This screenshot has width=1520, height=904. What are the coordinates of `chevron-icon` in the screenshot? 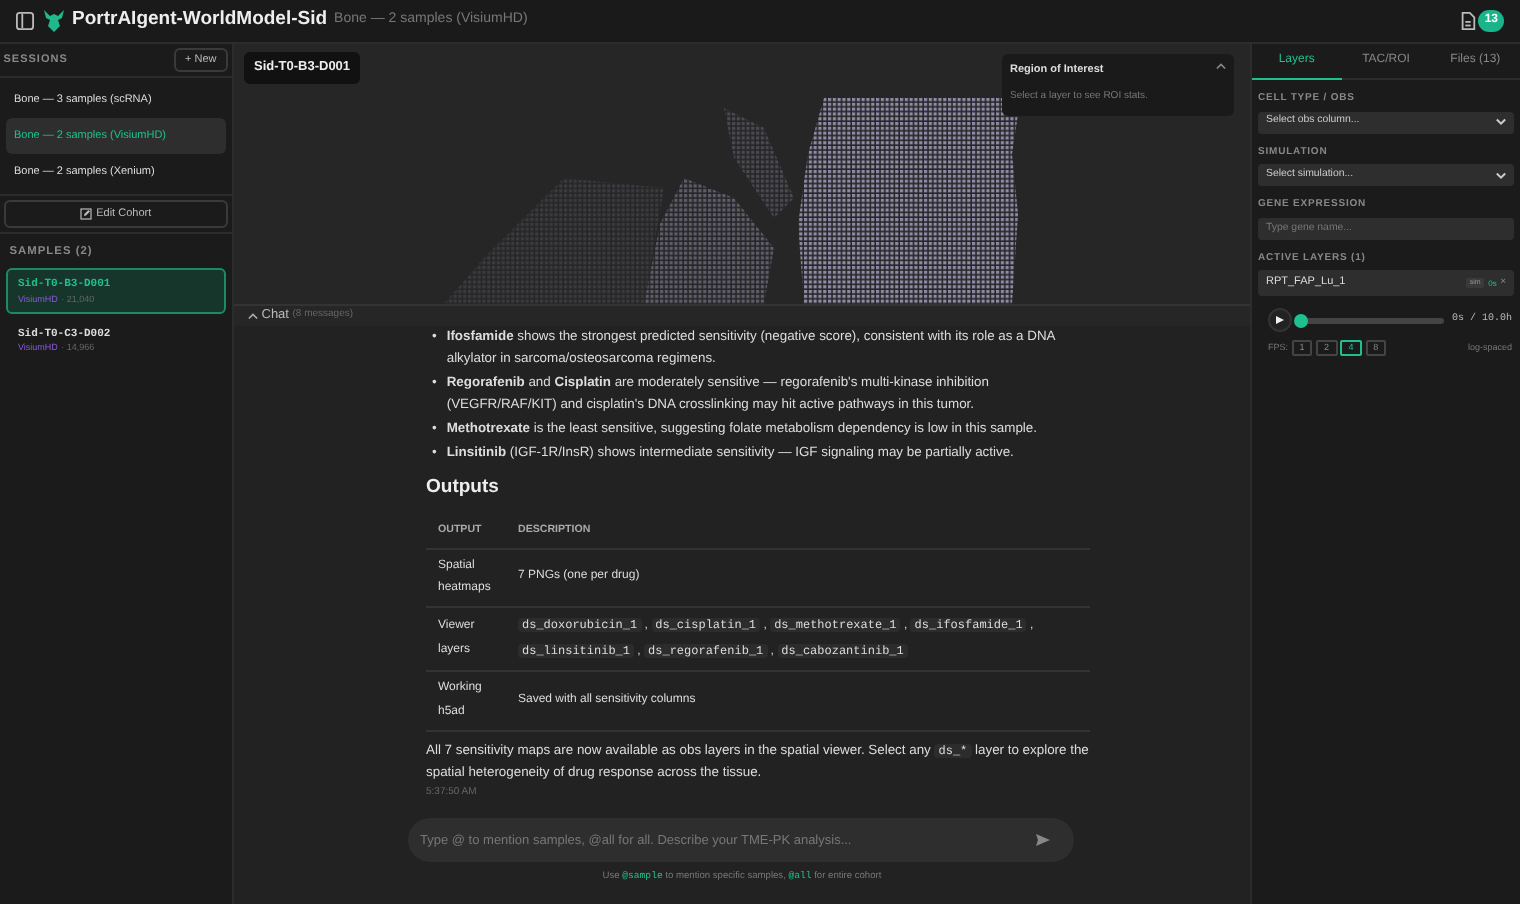 It's located at (253, 316).